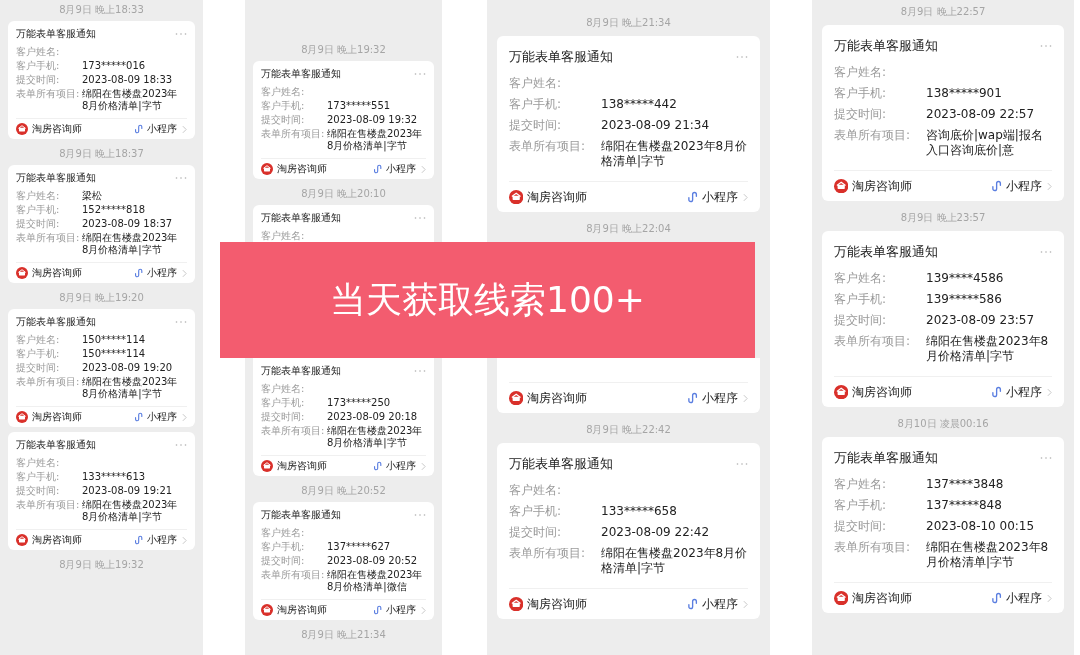  What do you see at coordinates (343, 417) in the screenshot?
I see `message-card: 万能表单客服通知 客户姓名: 客户手机: 173*****250 提交时间: 2023-08-09 20:18 表单所有项目: 绵阳在售楼盘2023年8月价格清单|字节 淘房咨询师 小程序` at bounding box center [343, 417].